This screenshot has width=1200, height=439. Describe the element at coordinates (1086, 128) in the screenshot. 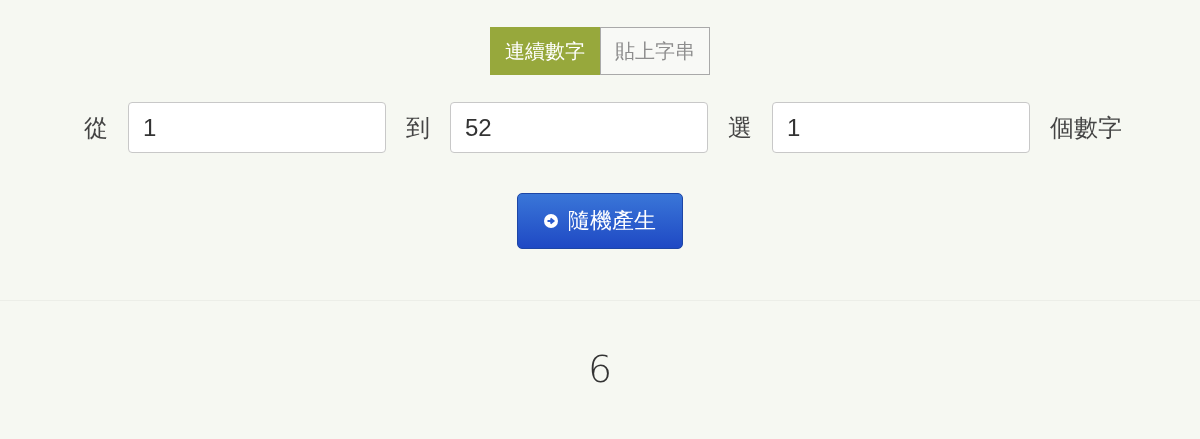

I see `suffix-label: 個數字` at that location.